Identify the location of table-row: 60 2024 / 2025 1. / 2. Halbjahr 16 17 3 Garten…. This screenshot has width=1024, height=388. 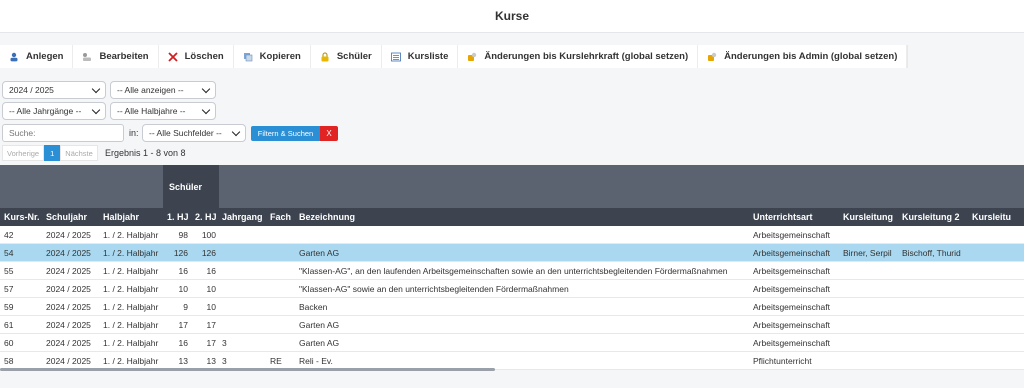
(512, 343).